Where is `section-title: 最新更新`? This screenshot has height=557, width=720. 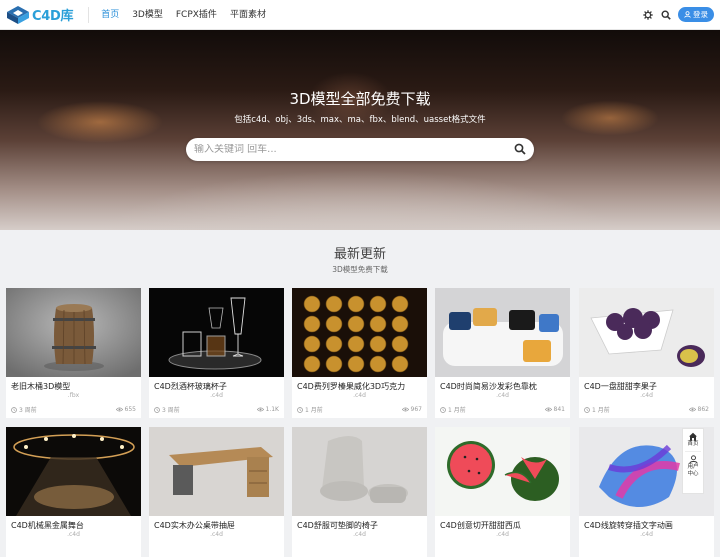
section-title: 最新更新 is located at coordinates (359, 254).